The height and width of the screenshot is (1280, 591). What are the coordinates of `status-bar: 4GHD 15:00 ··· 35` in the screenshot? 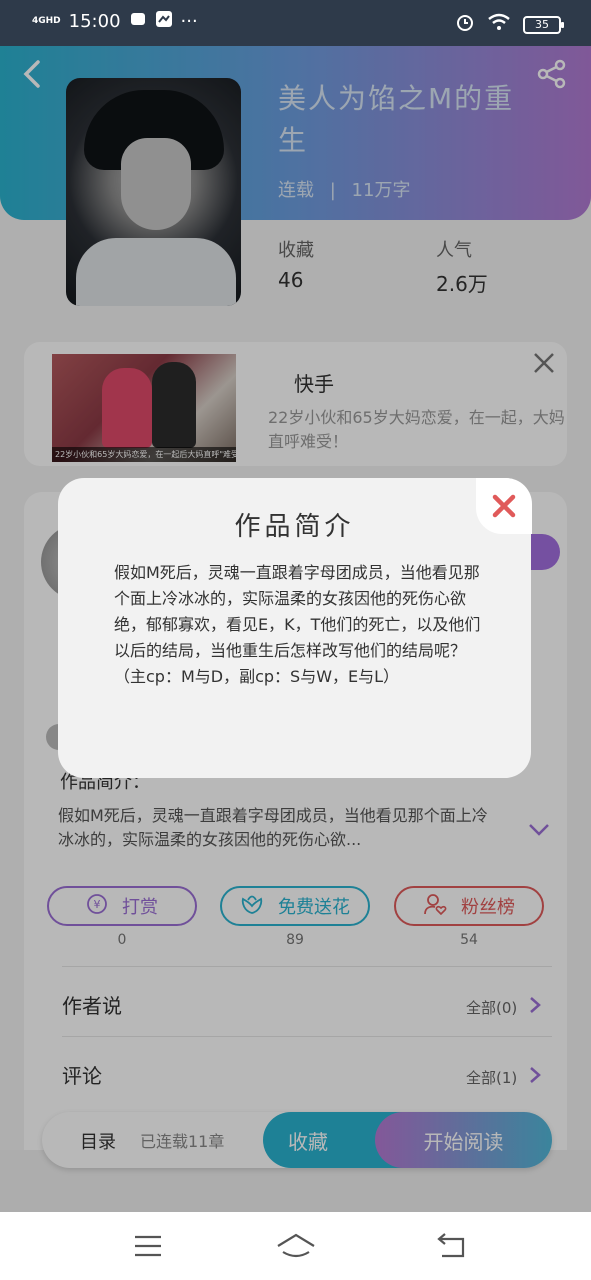 It's located at (295, 23).